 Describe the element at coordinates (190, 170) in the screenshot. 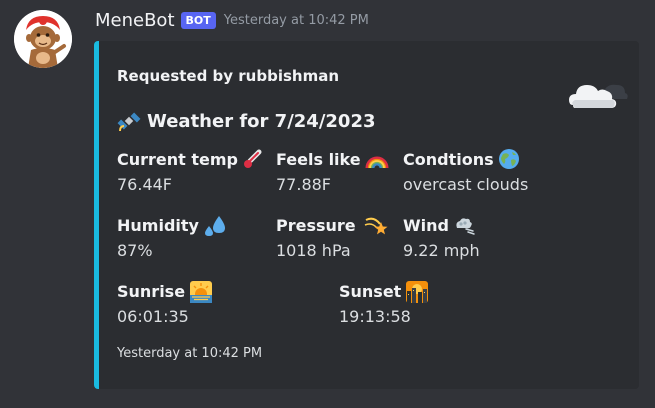

I see `field-current-temp: Current temp 76.44F` at that location.